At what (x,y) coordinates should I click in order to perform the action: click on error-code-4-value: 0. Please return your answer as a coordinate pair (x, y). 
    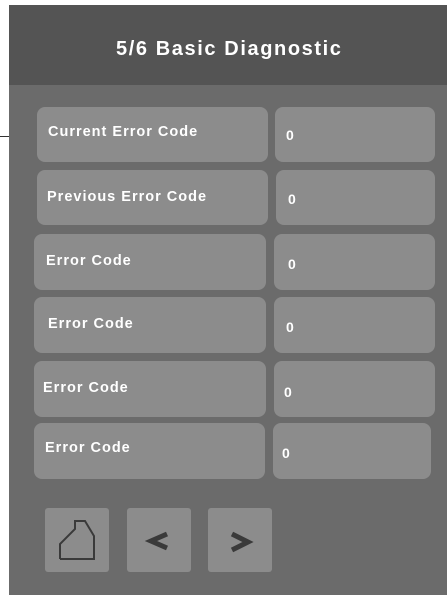
    Looking at the image, I should click on (290, 327).